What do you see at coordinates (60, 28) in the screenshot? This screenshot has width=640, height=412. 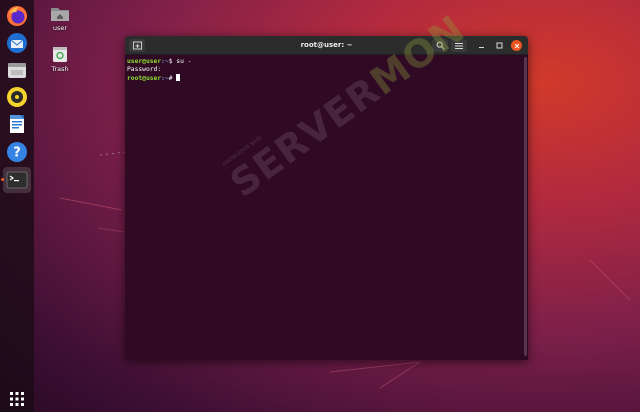 I see `desktop-icon-label: user` at bounding box center [60, 28].